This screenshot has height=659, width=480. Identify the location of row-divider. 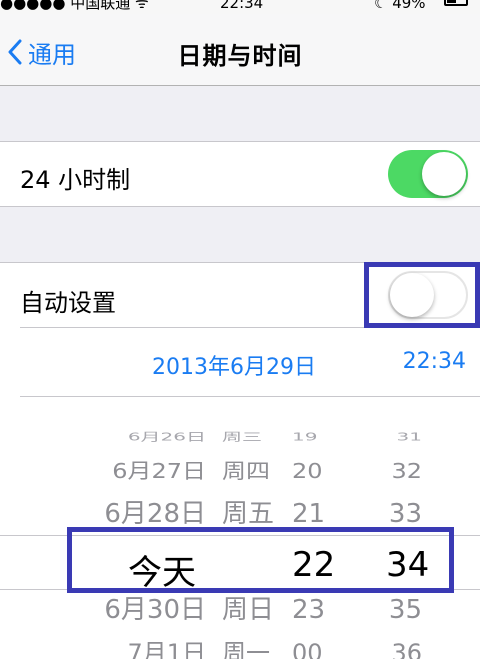
(250, 327).